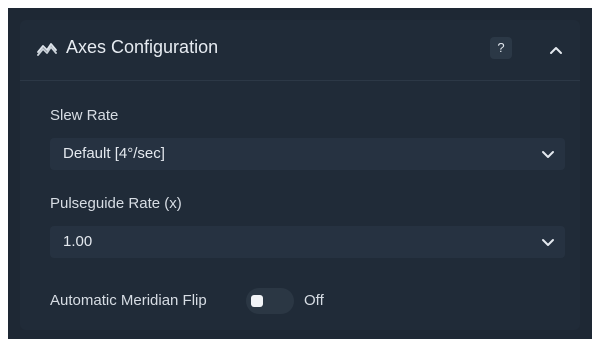  What do you see at coordinates (556, 50) in the screenshot?
I see `chevron-up-icon` at bounding box center [556, 50].